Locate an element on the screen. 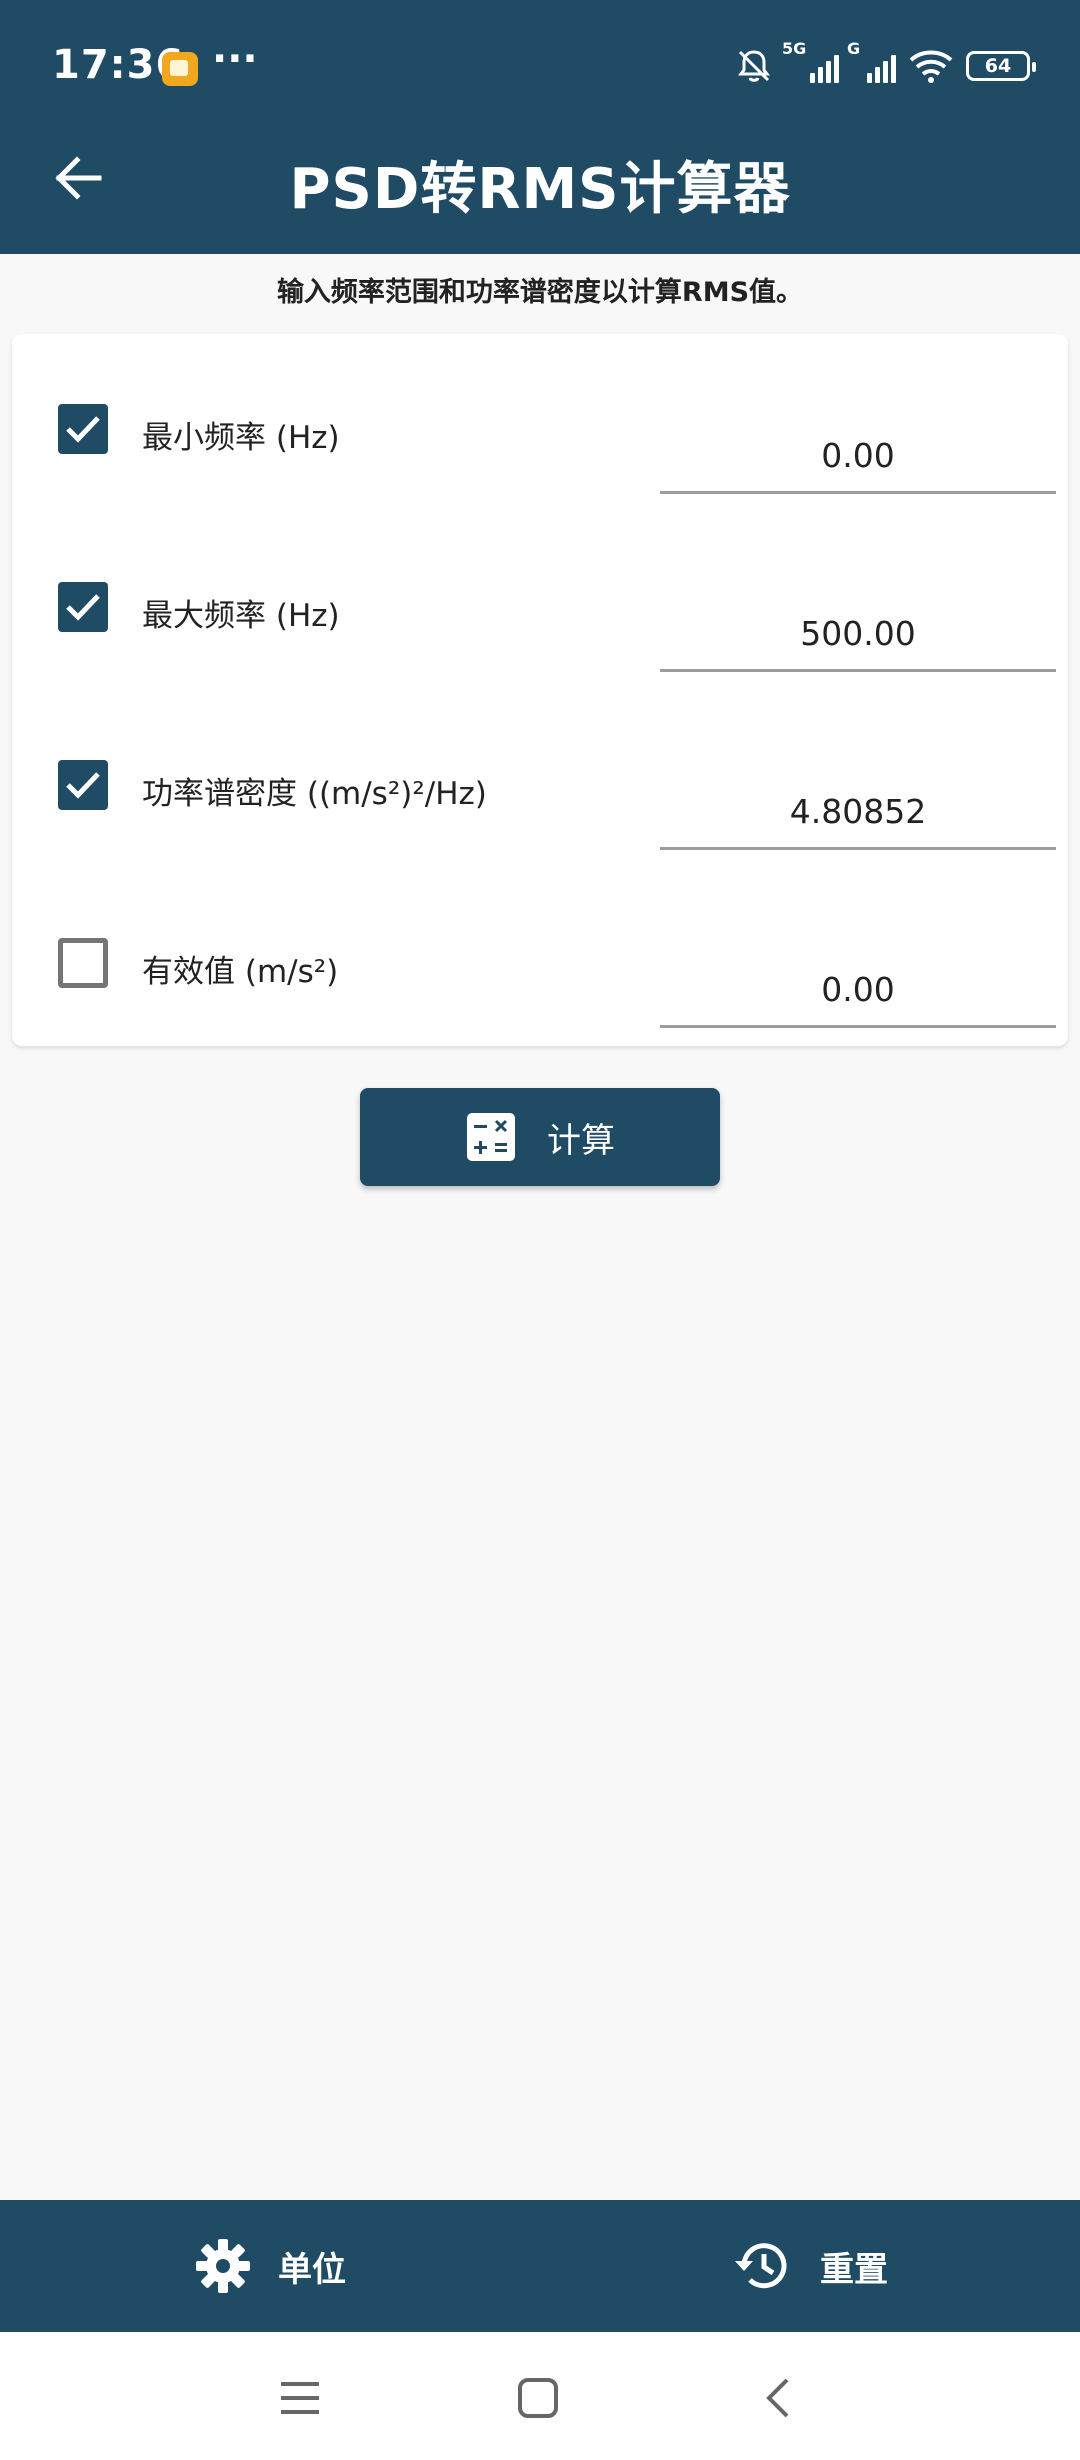  max-frequency-input is located at coordinates (858, 633).